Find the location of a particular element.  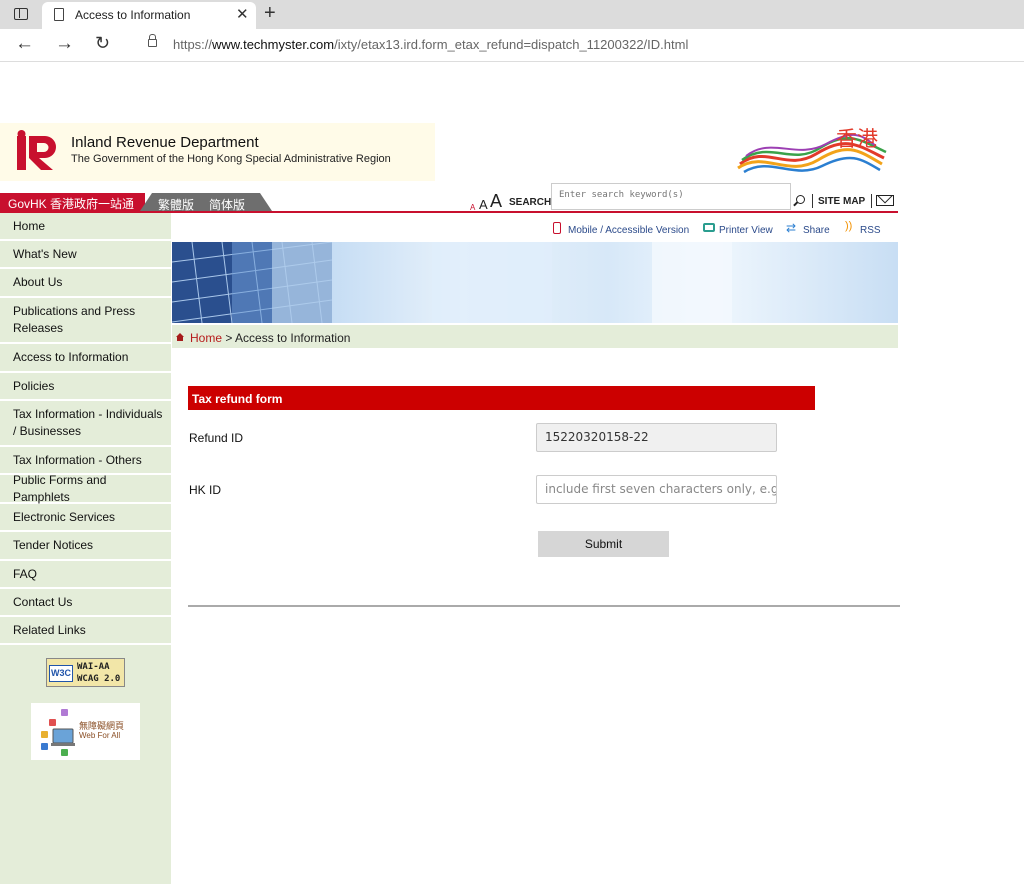

sidebar-item-electronic-services: Electronic Services is located at coordinates (85, 518).